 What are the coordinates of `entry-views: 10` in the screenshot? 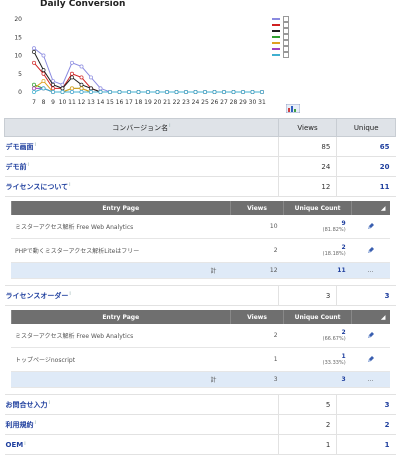 It's located at (257, 227).